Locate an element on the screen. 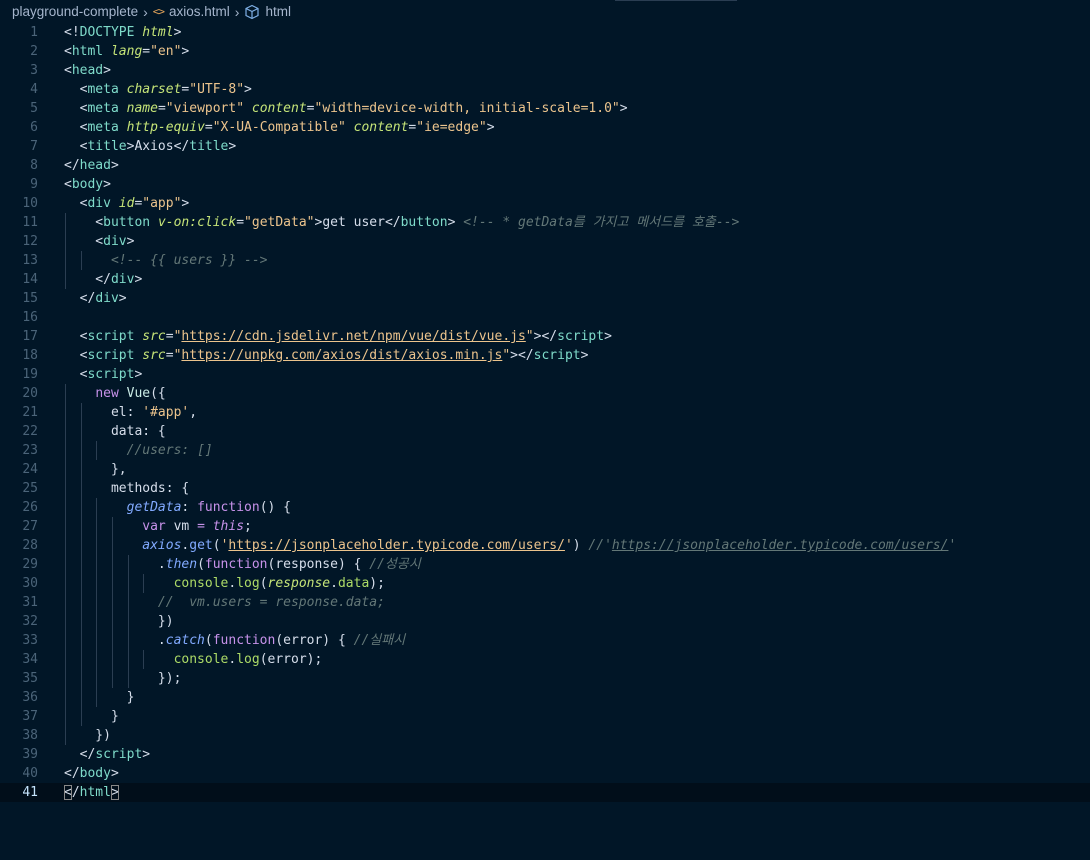 The width and height of the screenshot is (1090, 860). code-token: charset is located at coordinates (154, 89).